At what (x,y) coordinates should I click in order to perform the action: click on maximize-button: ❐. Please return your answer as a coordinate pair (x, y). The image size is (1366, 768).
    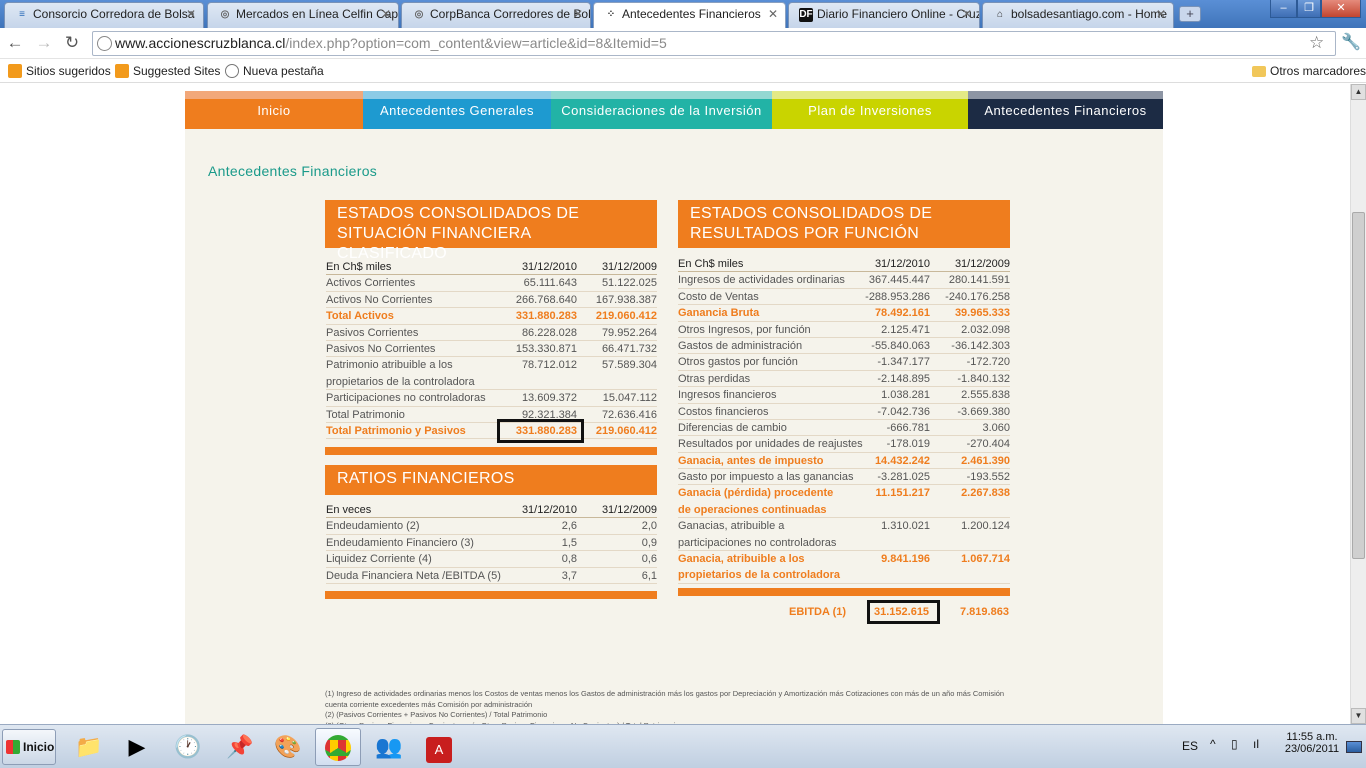
    Looking at the image, I should click on (1309, 9).